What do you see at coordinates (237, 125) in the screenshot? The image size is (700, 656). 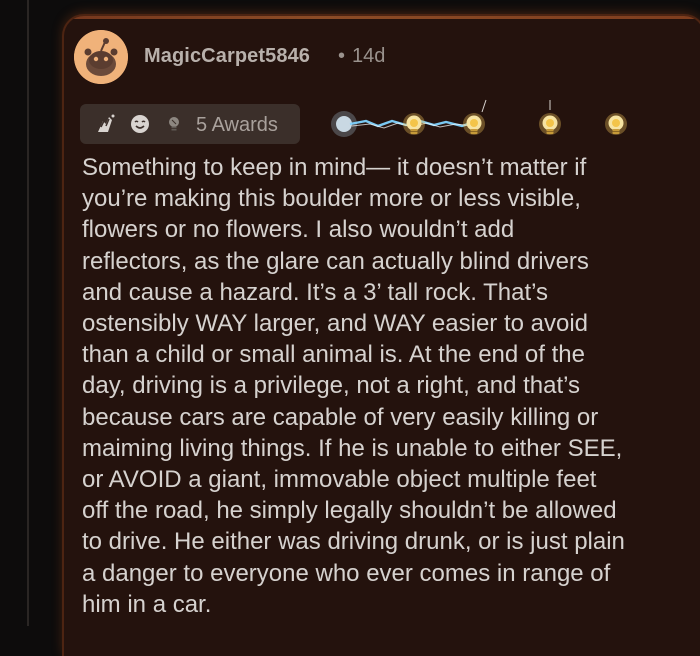 I see `awards-count-label: 5 Awards` at bounding box center [237, 125].